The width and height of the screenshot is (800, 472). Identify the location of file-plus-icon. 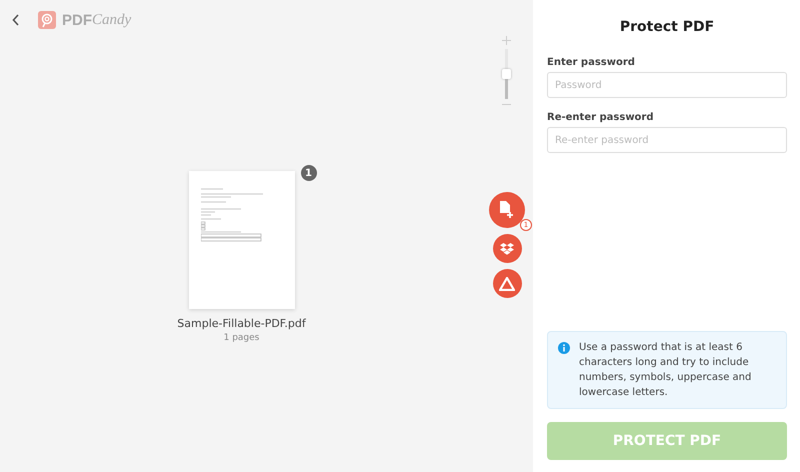
(507, 210).